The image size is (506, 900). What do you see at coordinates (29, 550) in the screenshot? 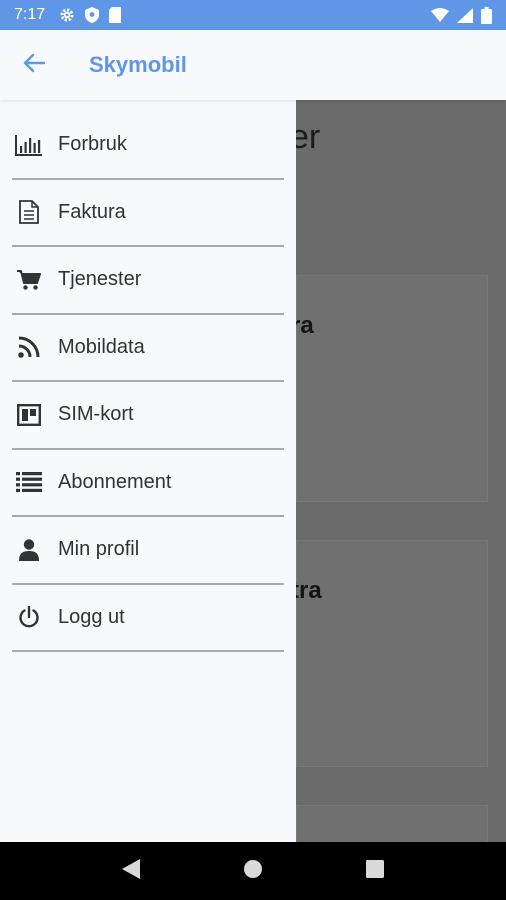
I see `user-icon` at bounding box center [29, 550].